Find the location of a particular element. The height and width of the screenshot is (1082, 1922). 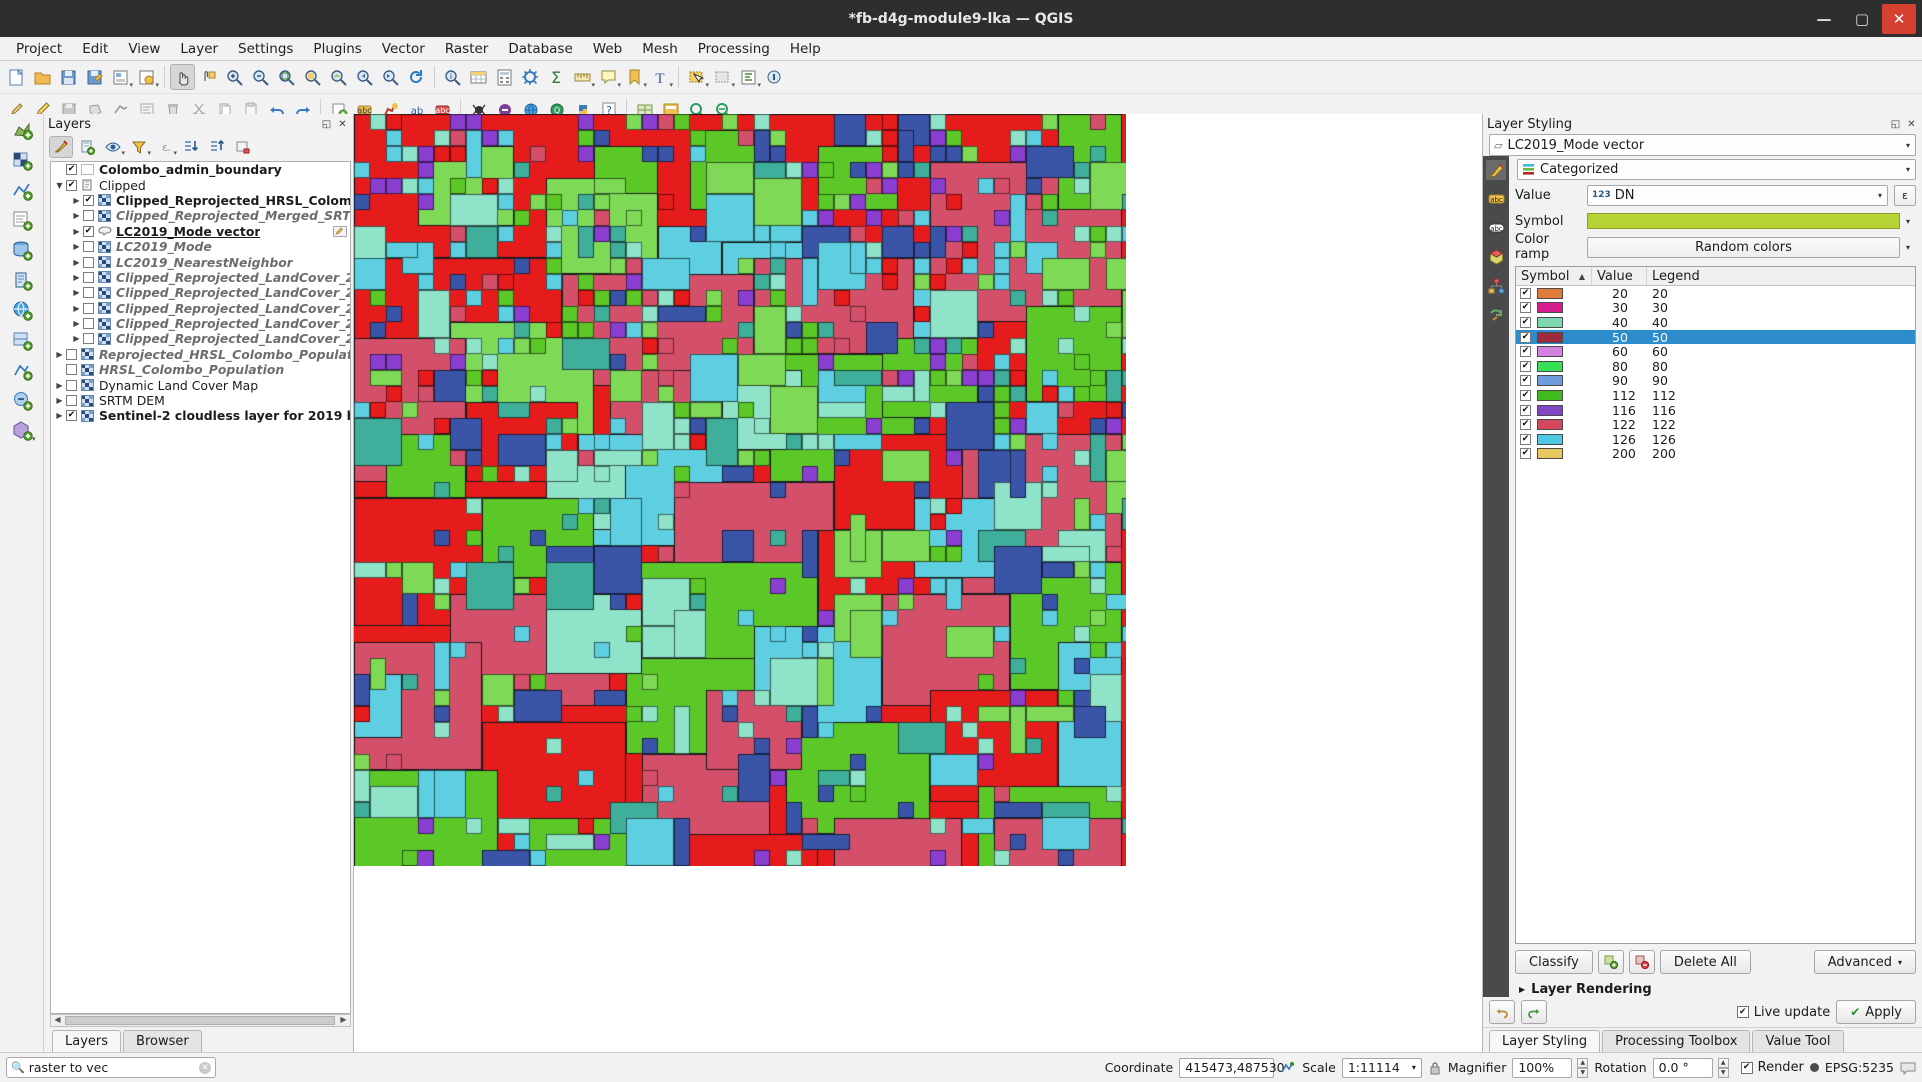

category-row: ✔ 20 20 is located at coordinates (1715, 293).